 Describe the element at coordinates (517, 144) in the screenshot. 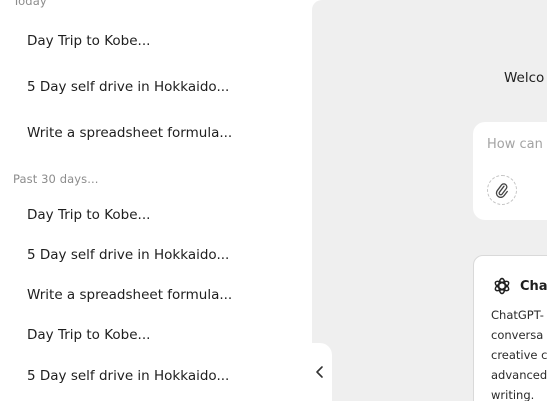

I see `prompt-input` at that location.